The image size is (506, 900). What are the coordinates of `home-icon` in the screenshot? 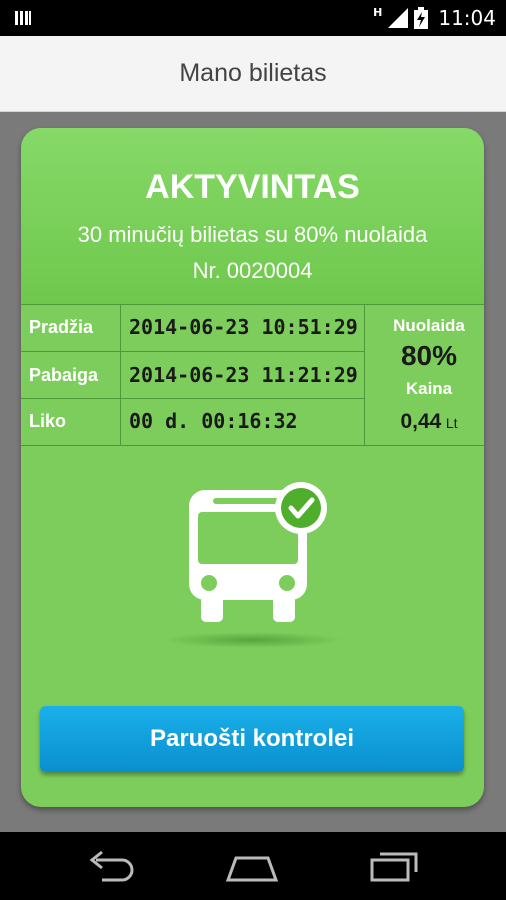 It's located at (252, 866).